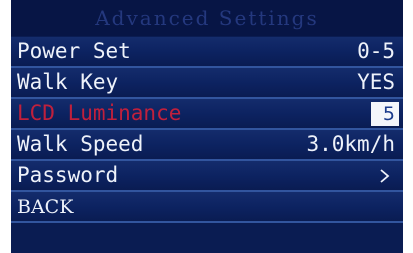 This screenshot has width=413, height=253. I want to click on menu-item-password: Password, so click(207, 176).